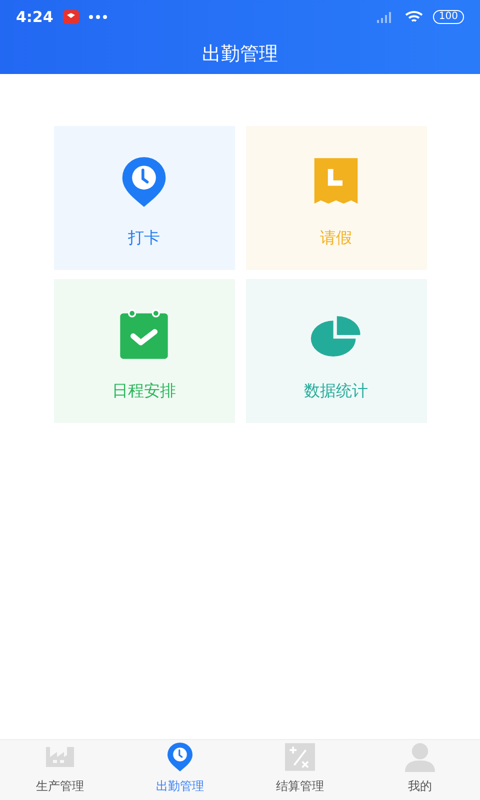 The height and width of the screenshot is (800, 480). Describe the element at coordinates (336, 351) in the screenshot. I see `menu-tile: 数据统计` at that location.